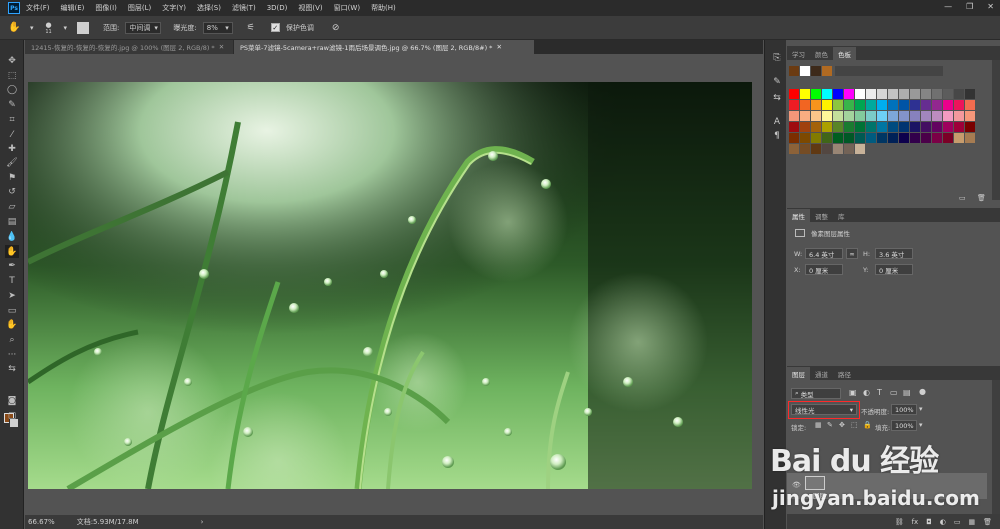 This screenshot has height=529, width=1000. What do you see at coordinates (12, 339) in the screenshot?
I see `zoom-tool-icon: ⌕` at bounding box center [12, 339].